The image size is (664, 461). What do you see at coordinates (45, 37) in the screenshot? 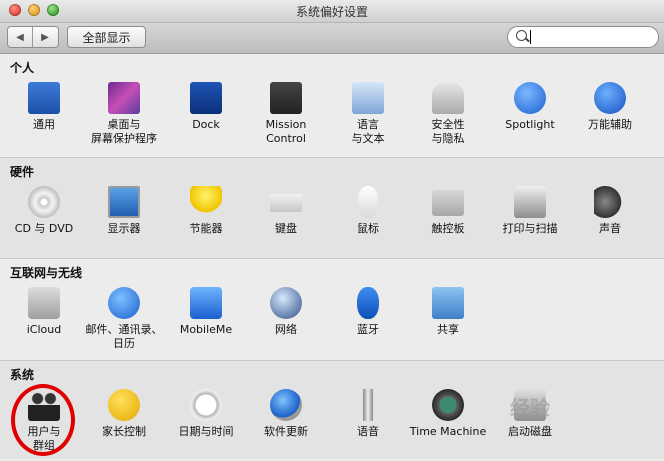
I see `forward-button: ▶` at bounding box center [45, 37].